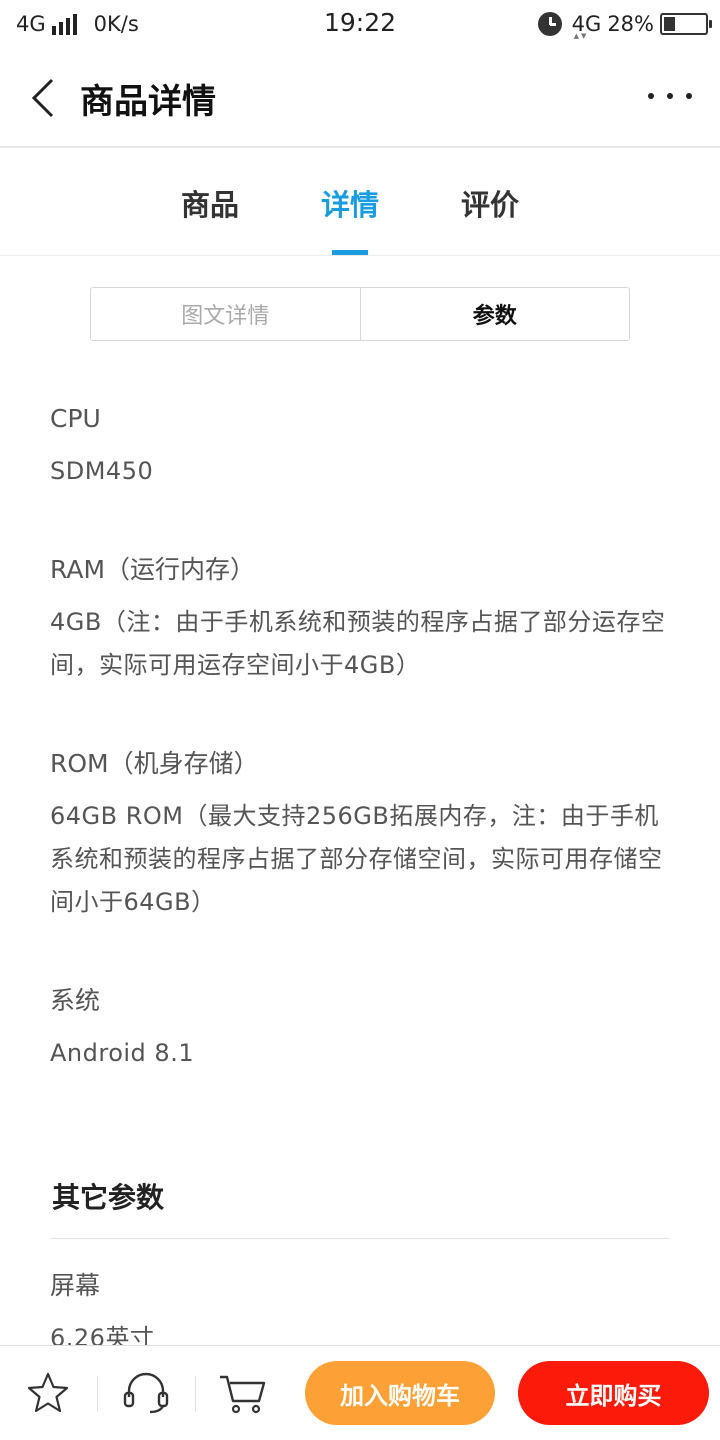  Describe the element at coordinates (490, 203) in the screenshot. I see `tab-reviews: 评价` at that location.